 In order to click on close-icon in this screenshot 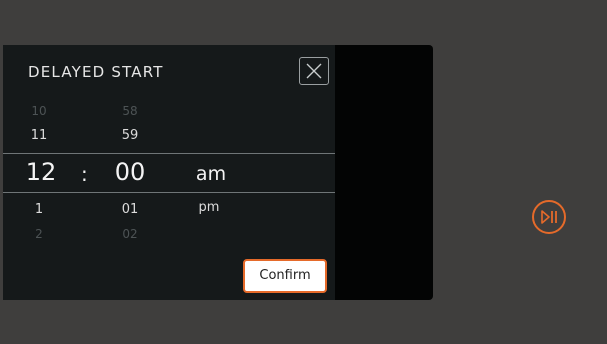, I will do `click(314, 71)`.